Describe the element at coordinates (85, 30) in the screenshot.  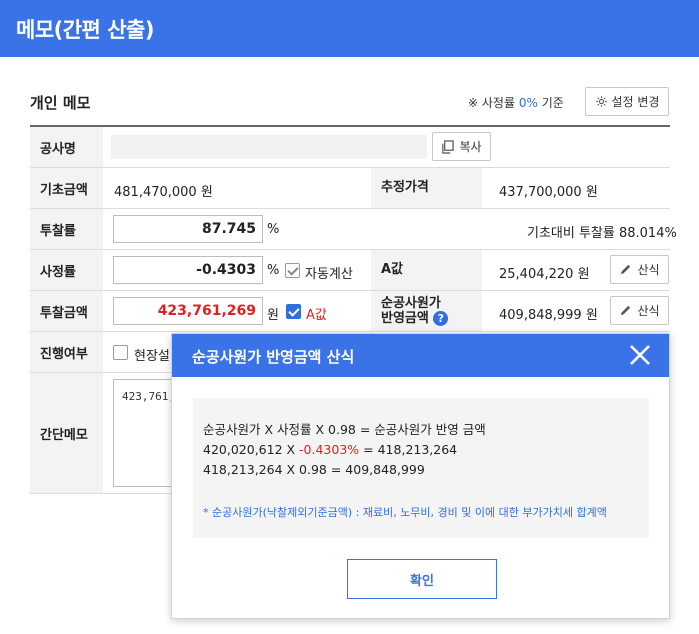
I see `page-title: 메모(간편 산출)` at that location.